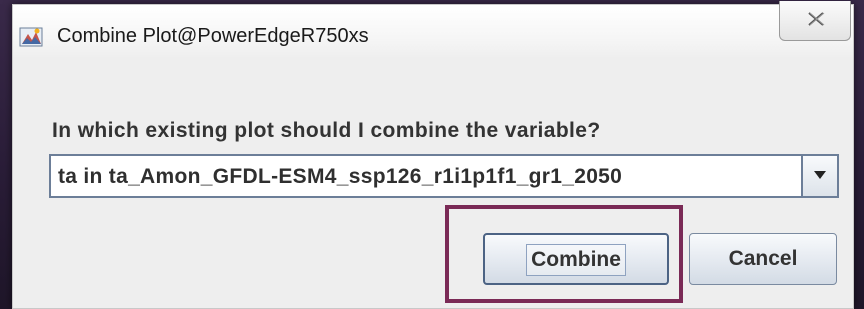  I want to click on java-dialog-icon, so click(32, 37).